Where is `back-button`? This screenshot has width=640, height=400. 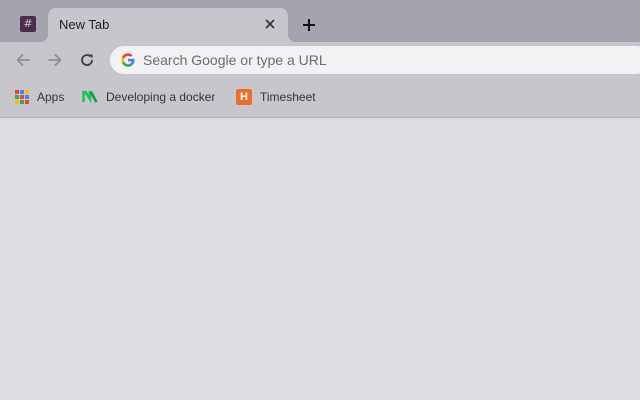
back-button is located at coordinates (23, 60).